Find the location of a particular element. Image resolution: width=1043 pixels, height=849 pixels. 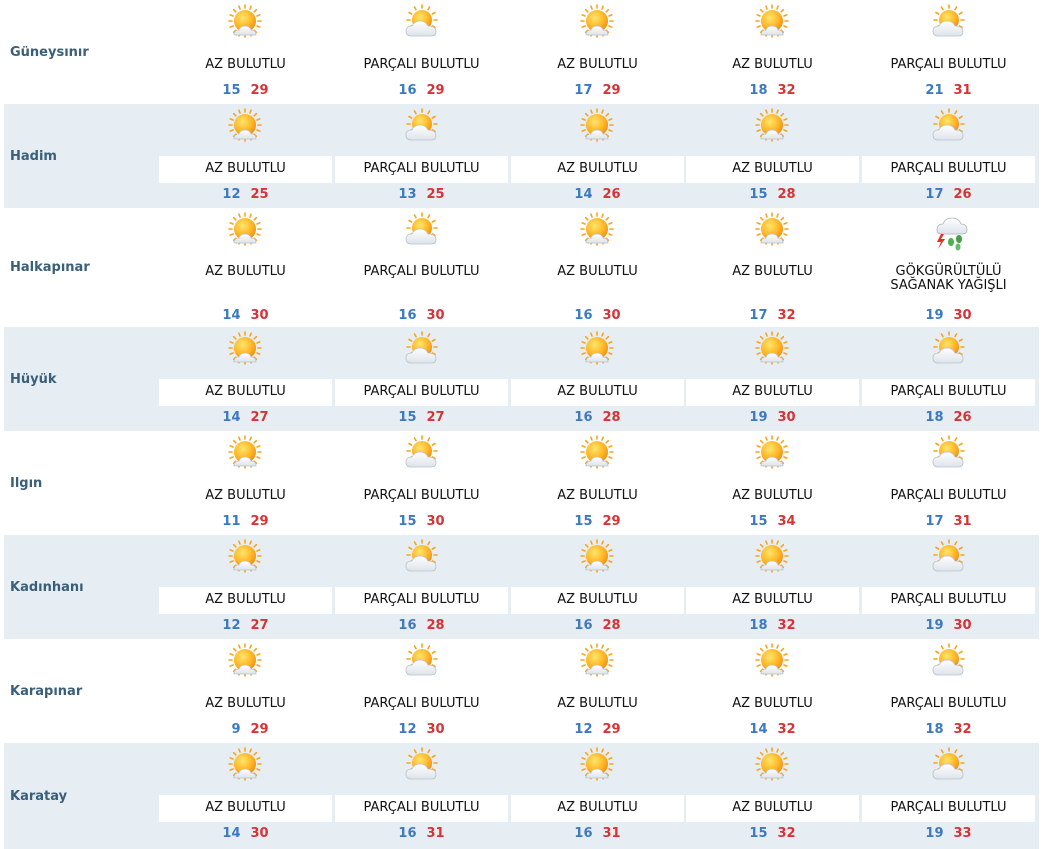

city-name: Ilgın is located at coordinates (81, 483).